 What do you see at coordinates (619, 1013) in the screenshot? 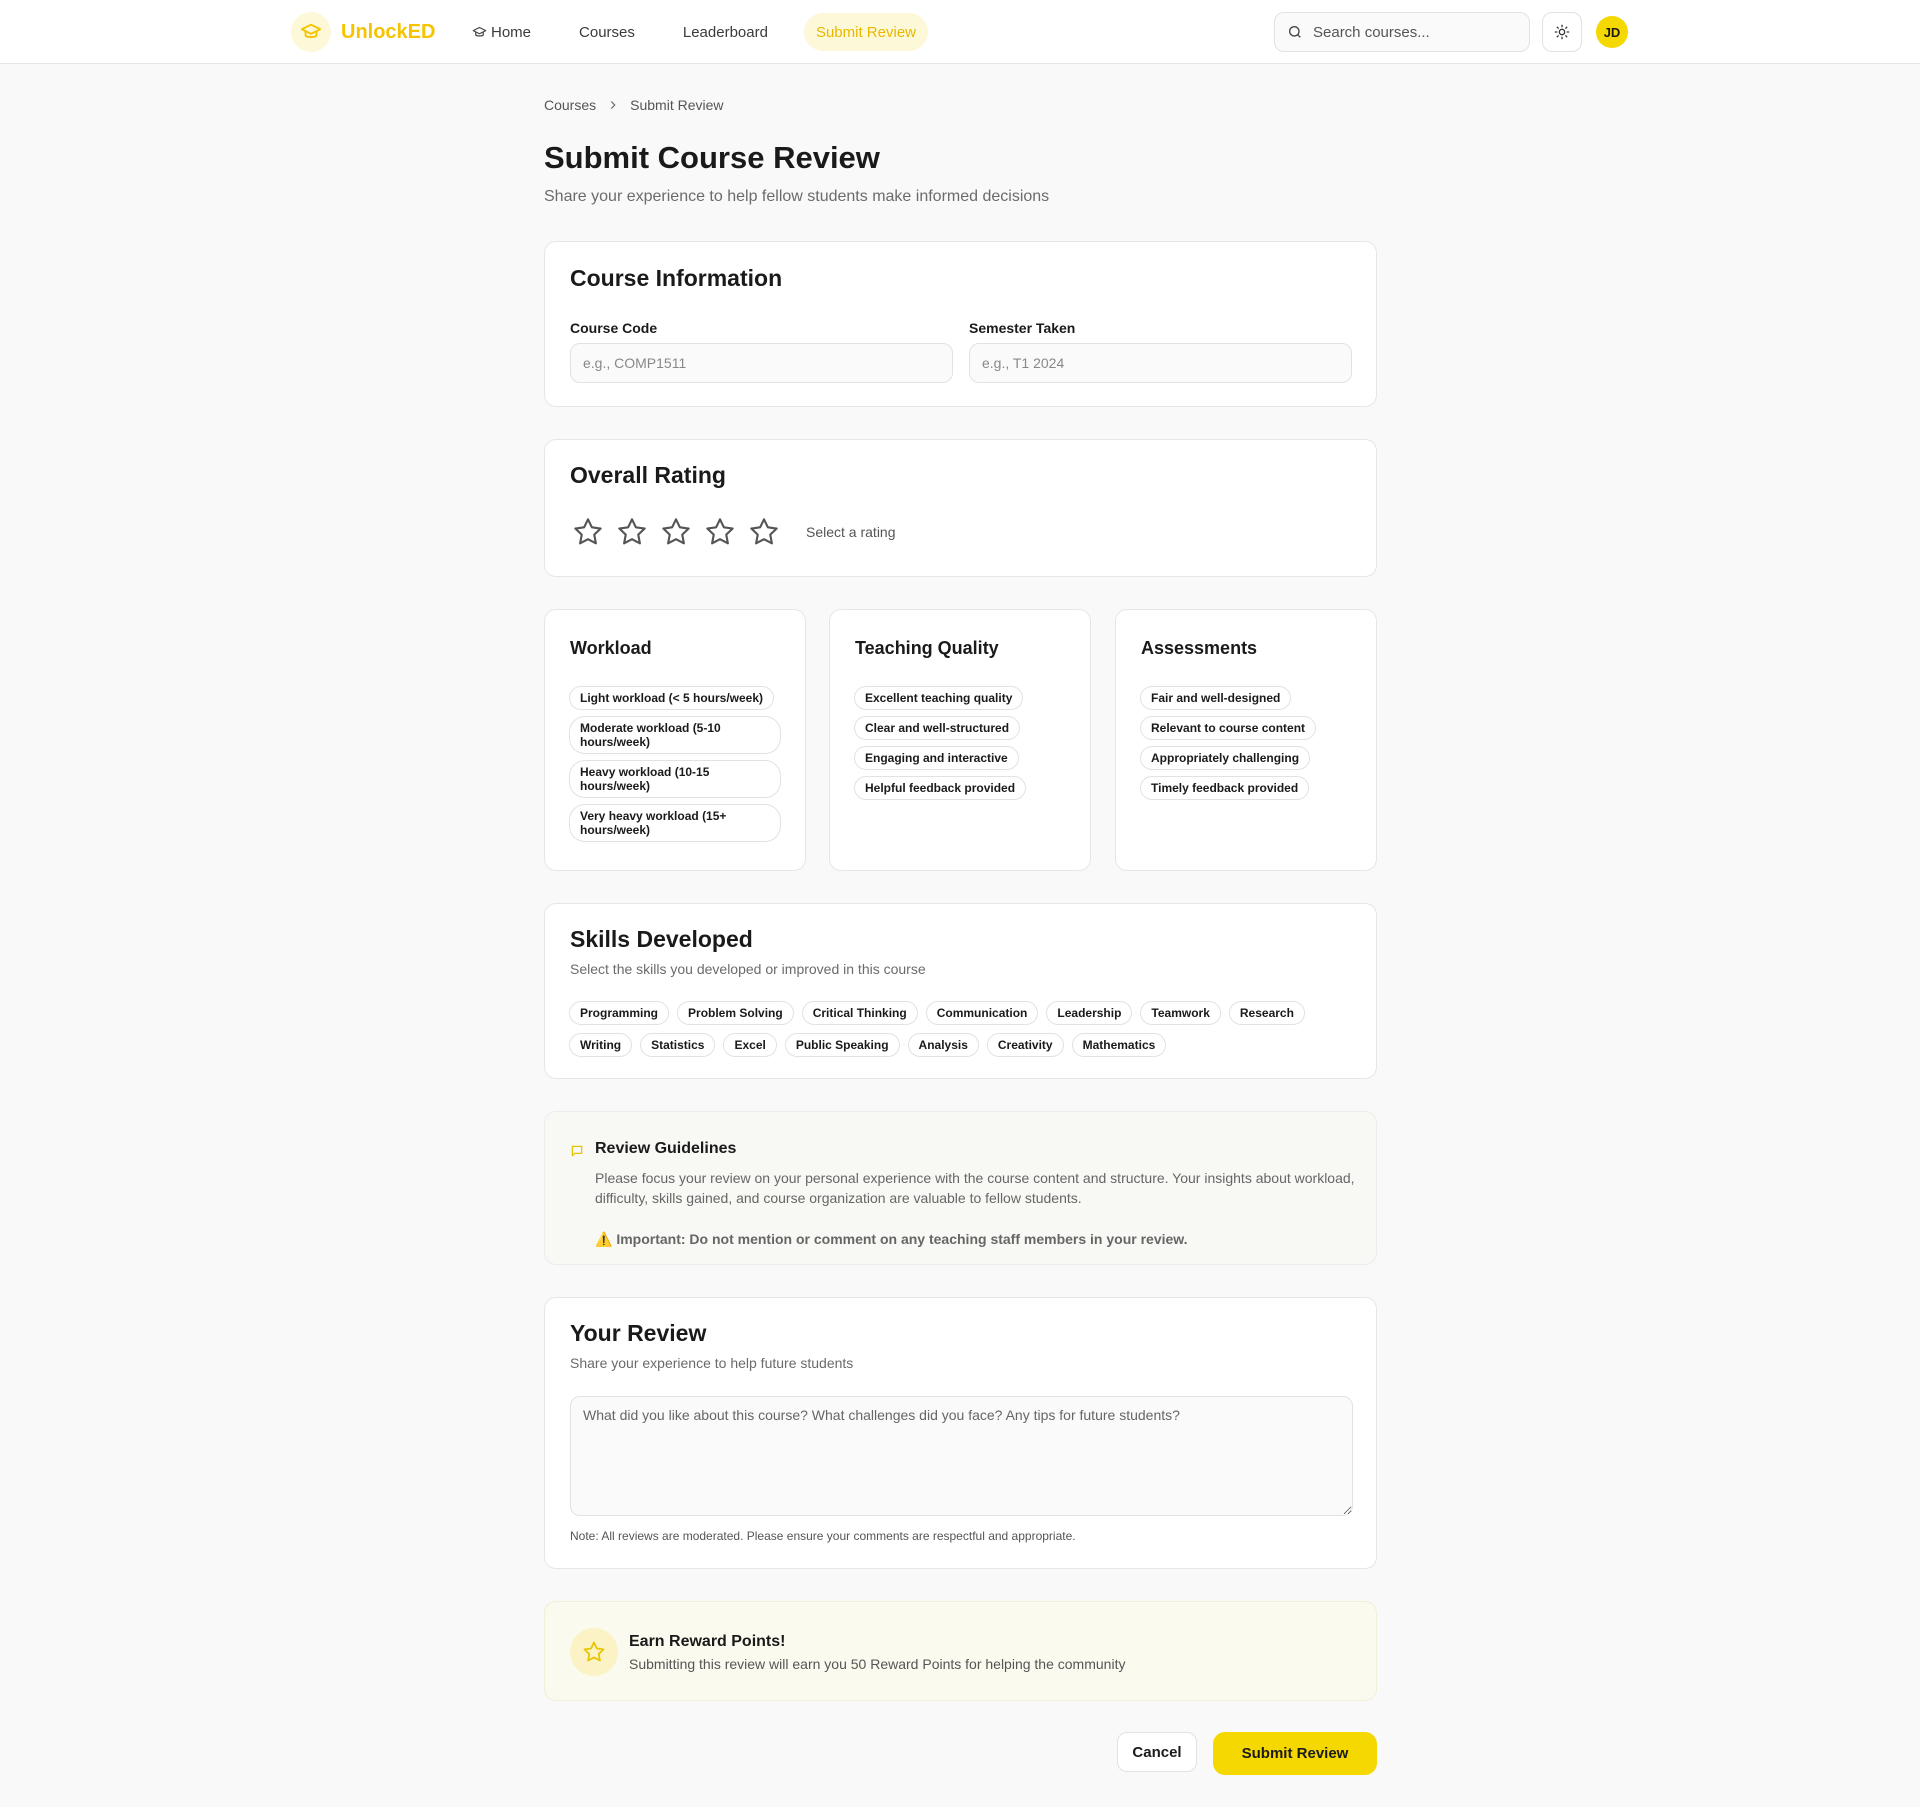
I see `skill-chip: Programming` at bounding box center [619, 1013].